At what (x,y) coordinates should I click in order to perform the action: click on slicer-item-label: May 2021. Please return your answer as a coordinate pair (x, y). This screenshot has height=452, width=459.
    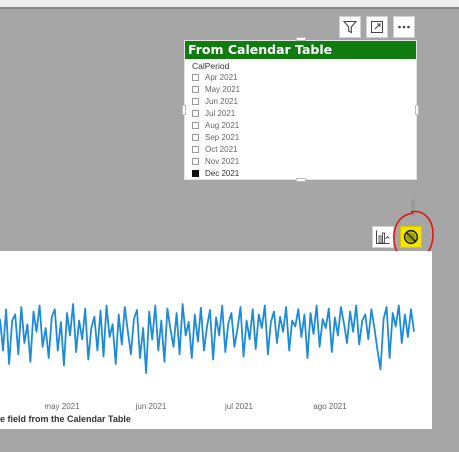
    Looking at the image, I should click on (223, 89).